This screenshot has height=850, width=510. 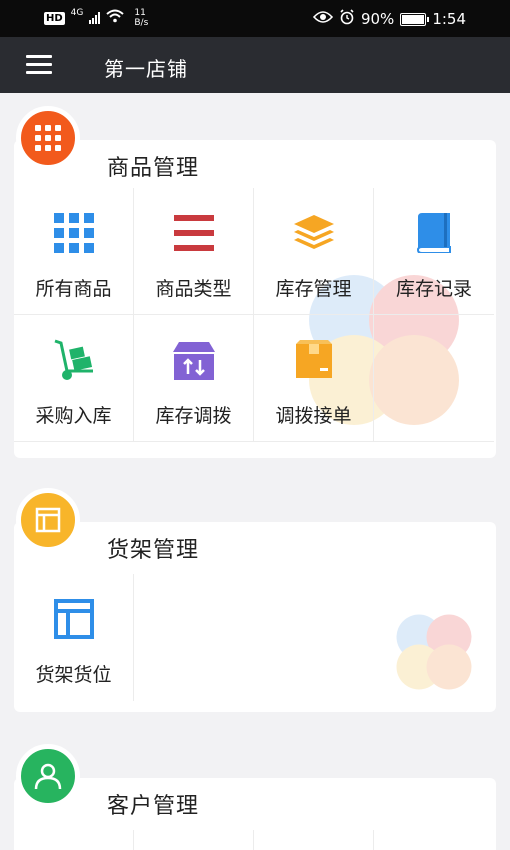 What do you see at coordinates (54, 18) in the screenshot?
I see `hd-badge: HD` at bounding box center [54, 18].